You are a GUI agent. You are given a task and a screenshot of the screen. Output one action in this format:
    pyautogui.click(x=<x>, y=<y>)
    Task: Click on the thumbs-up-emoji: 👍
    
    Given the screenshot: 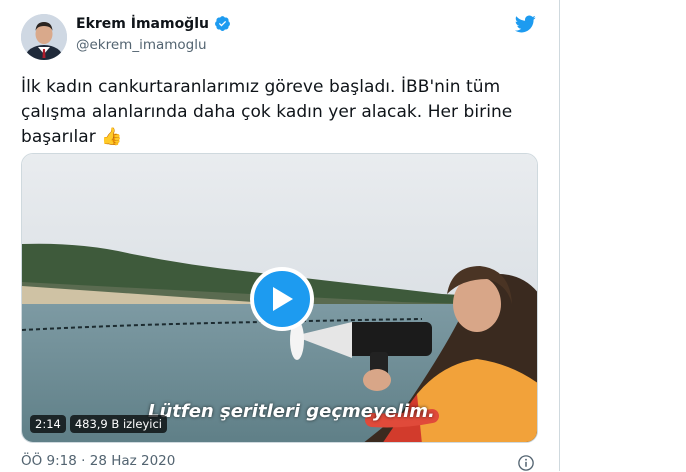 What is the action you would take?
    pyautogui.click(x=112, y=137)
    